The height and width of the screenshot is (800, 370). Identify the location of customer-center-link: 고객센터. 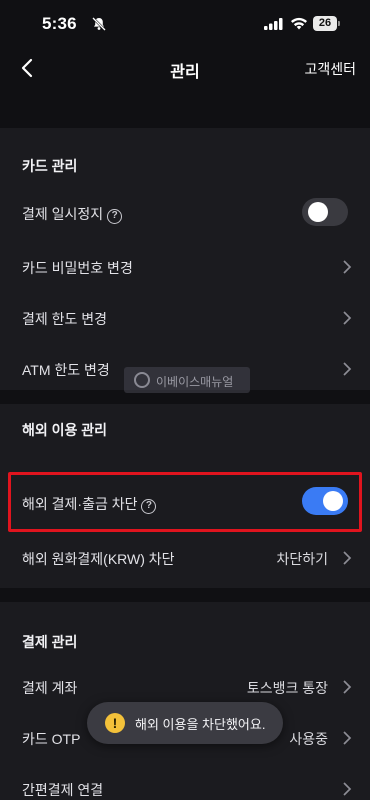
(330, 69).